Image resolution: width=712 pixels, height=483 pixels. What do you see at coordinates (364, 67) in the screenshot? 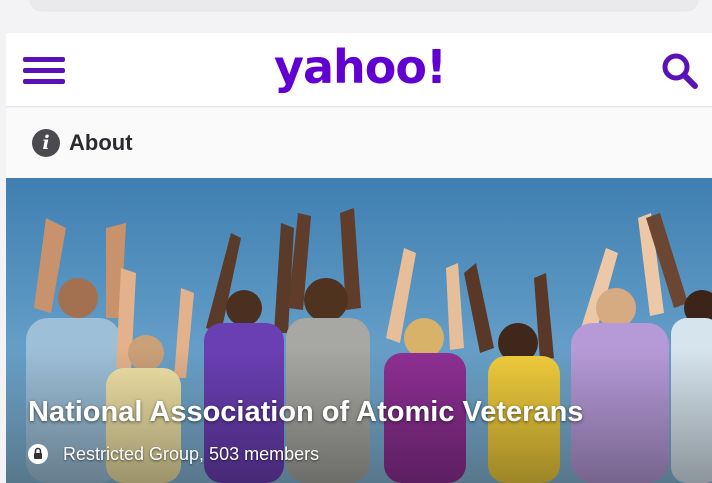
I see `yahoo-logo: yahoo!` at bounding box center [364, 67].